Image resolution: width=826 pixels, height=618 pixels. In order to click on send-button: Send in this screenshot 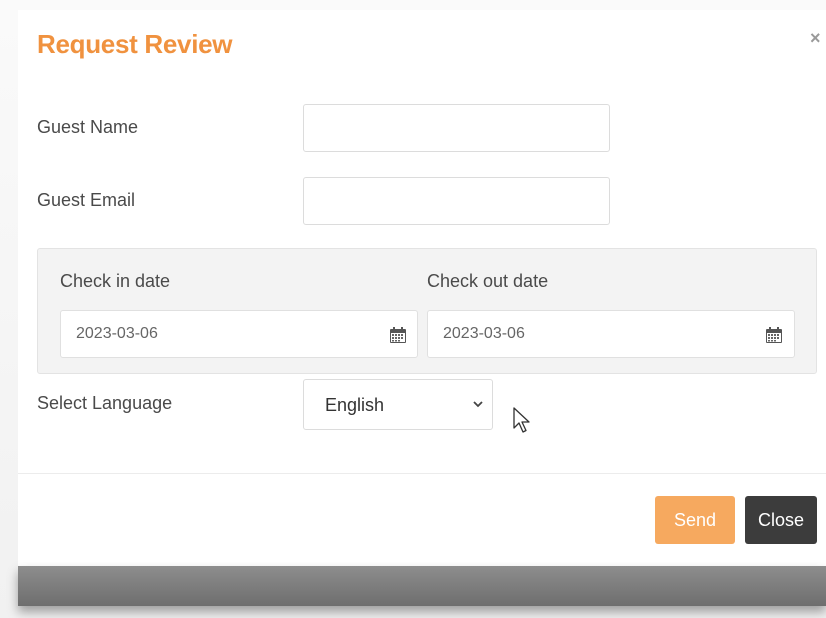, I will do `click(695, 520)`.